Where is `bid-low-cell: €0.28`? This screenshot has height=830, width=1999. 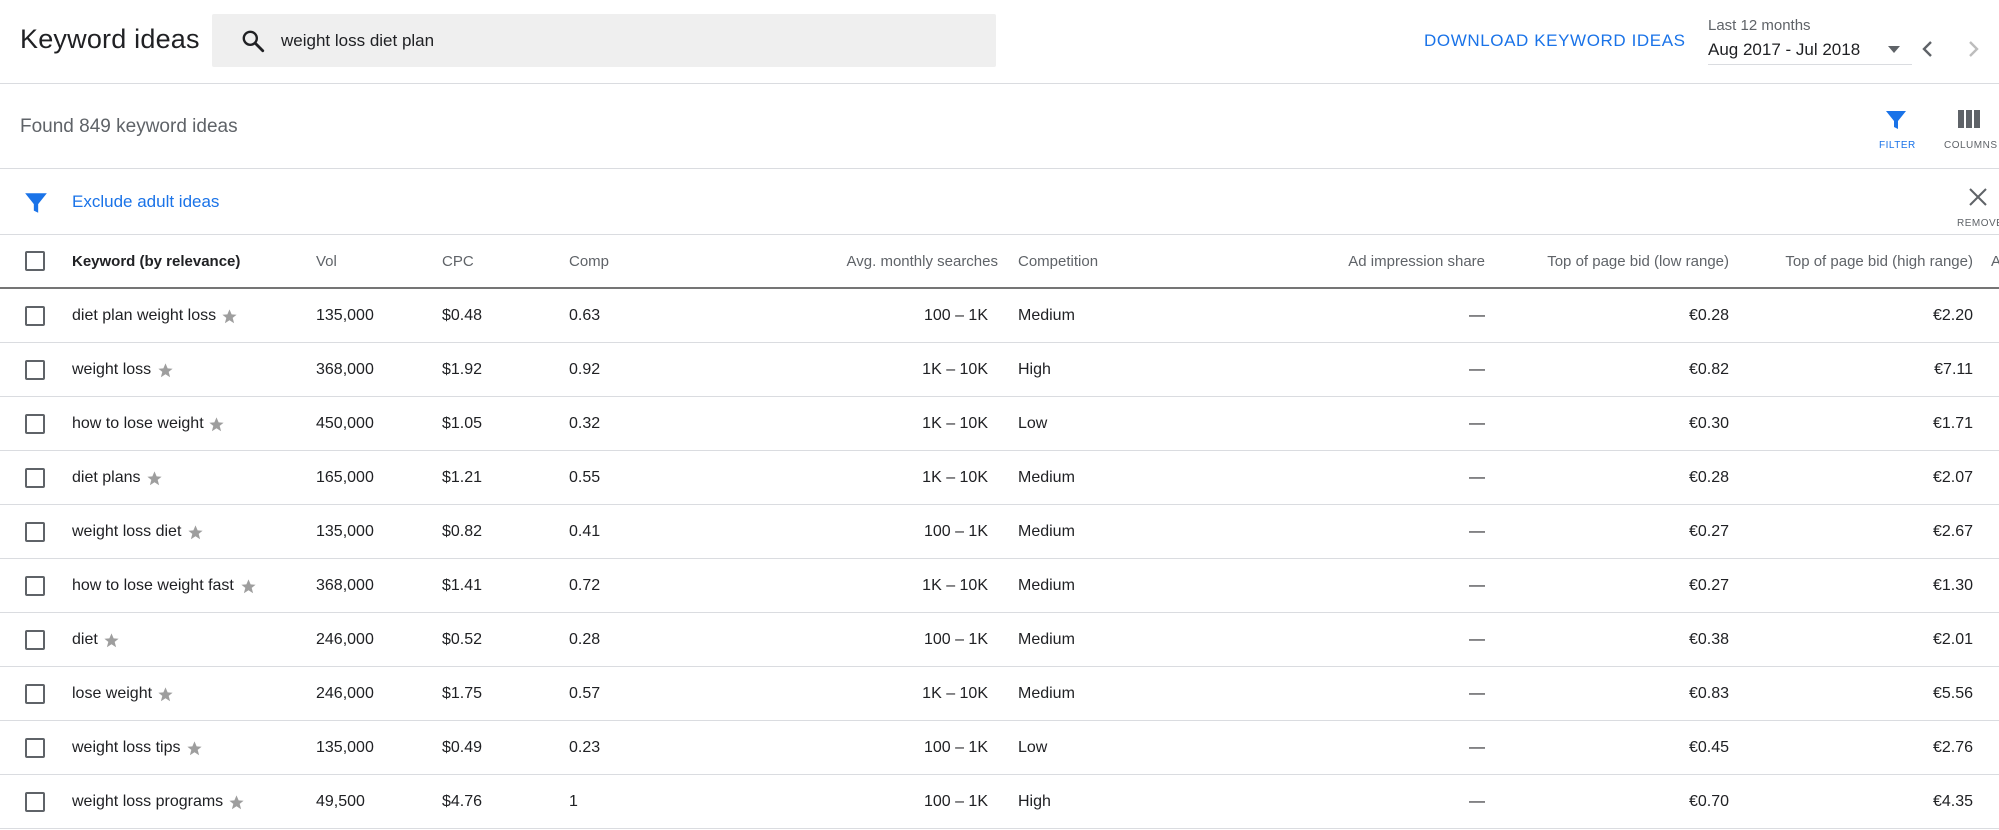 bid-low-cell: €0.28 is located at coordinates (1708, 477).